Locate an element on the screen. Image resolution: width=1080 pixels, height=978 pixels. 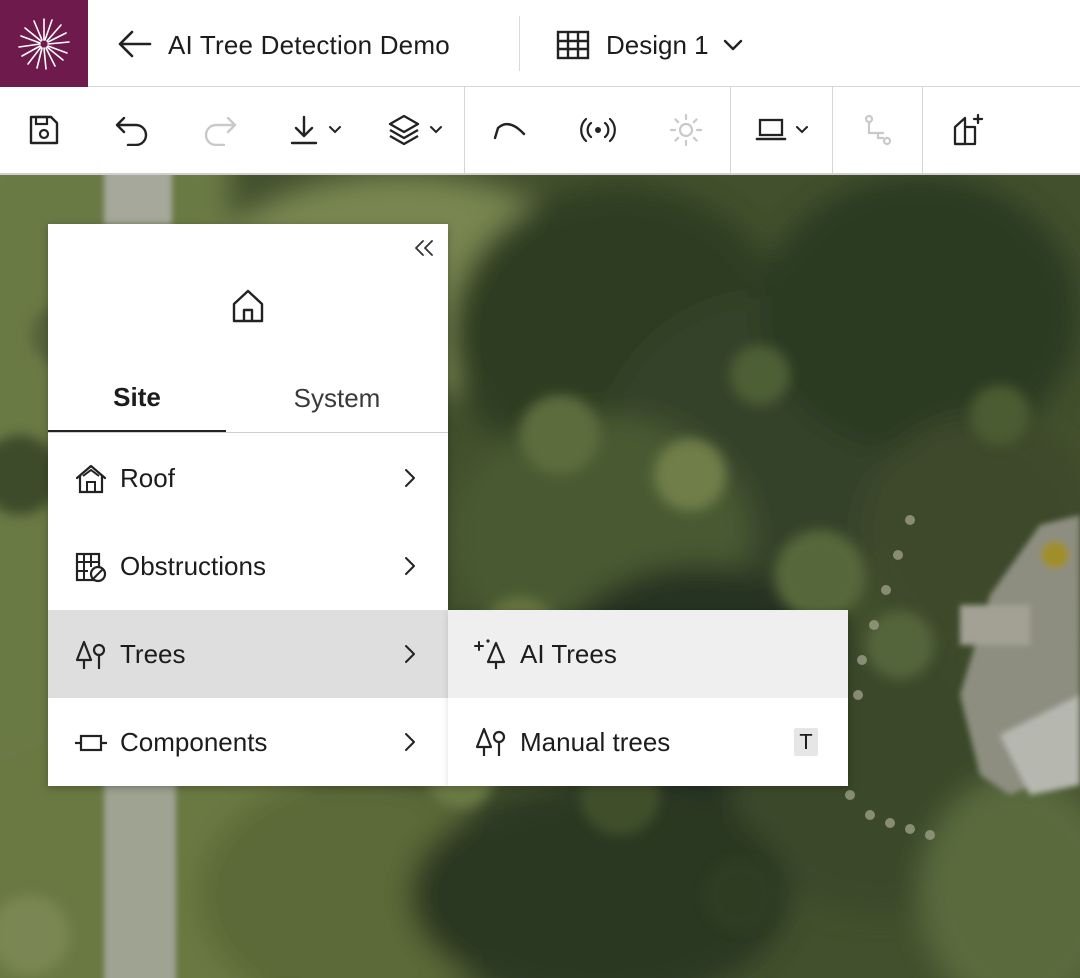
broadcast-icon is located at coordinates (598, 130).